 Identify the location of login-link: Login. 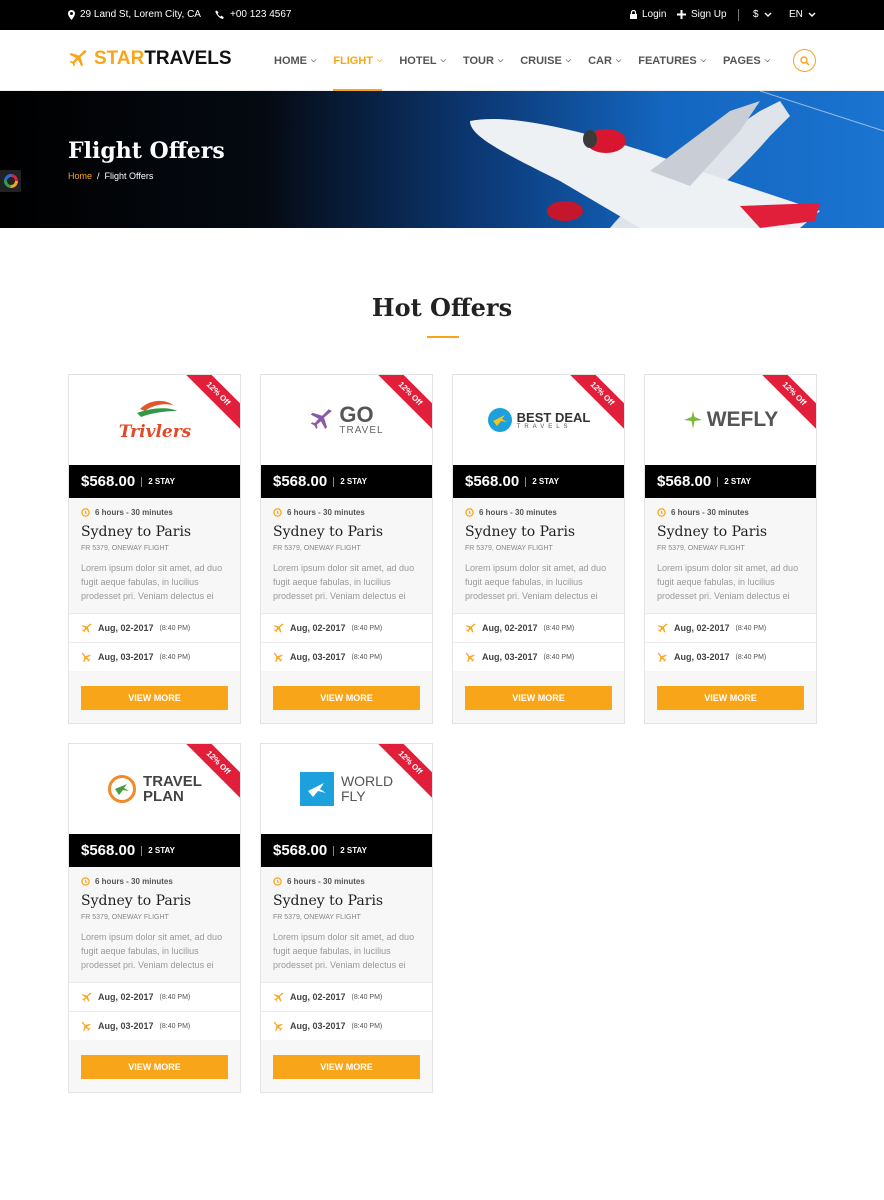
(648, 14).